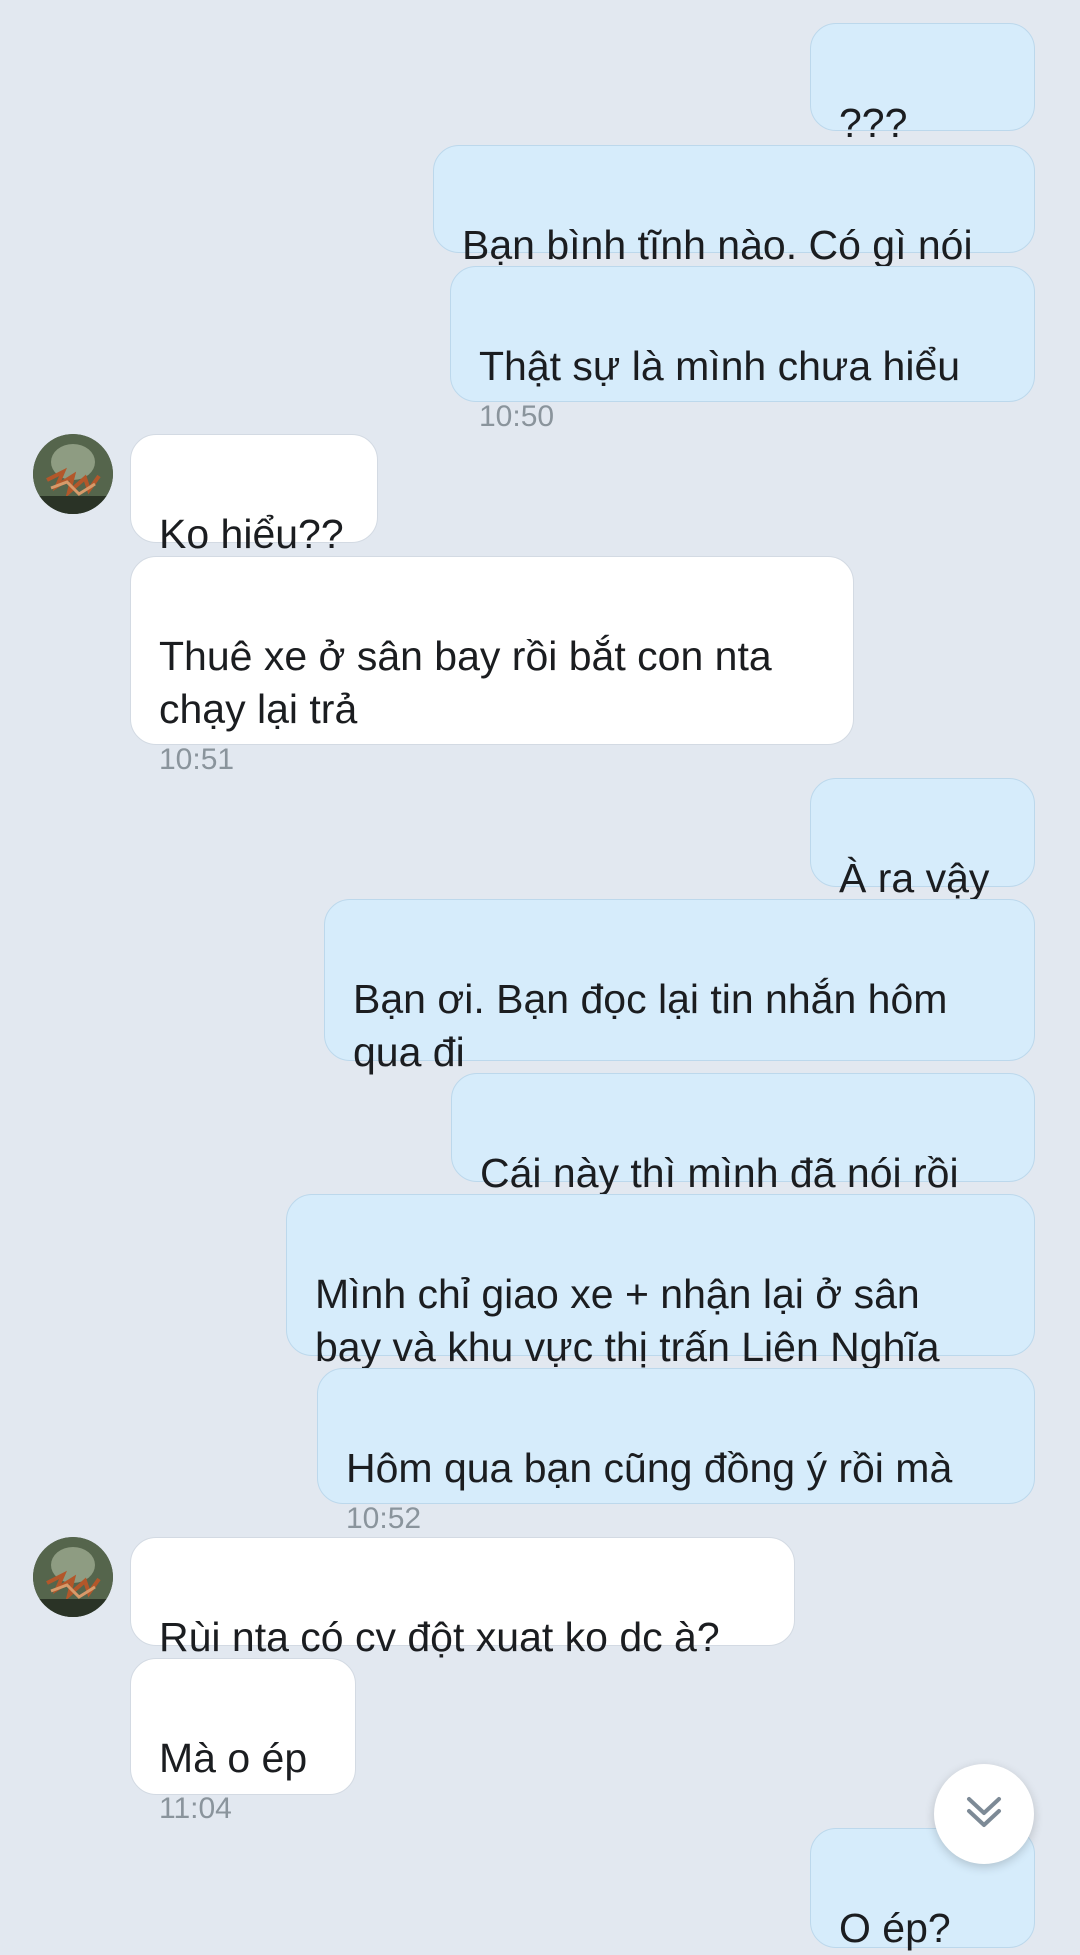 The width and height of the screenshot is (1080, 1955). I want to click on scroll-to-bottom-button, so click(984, 1814).